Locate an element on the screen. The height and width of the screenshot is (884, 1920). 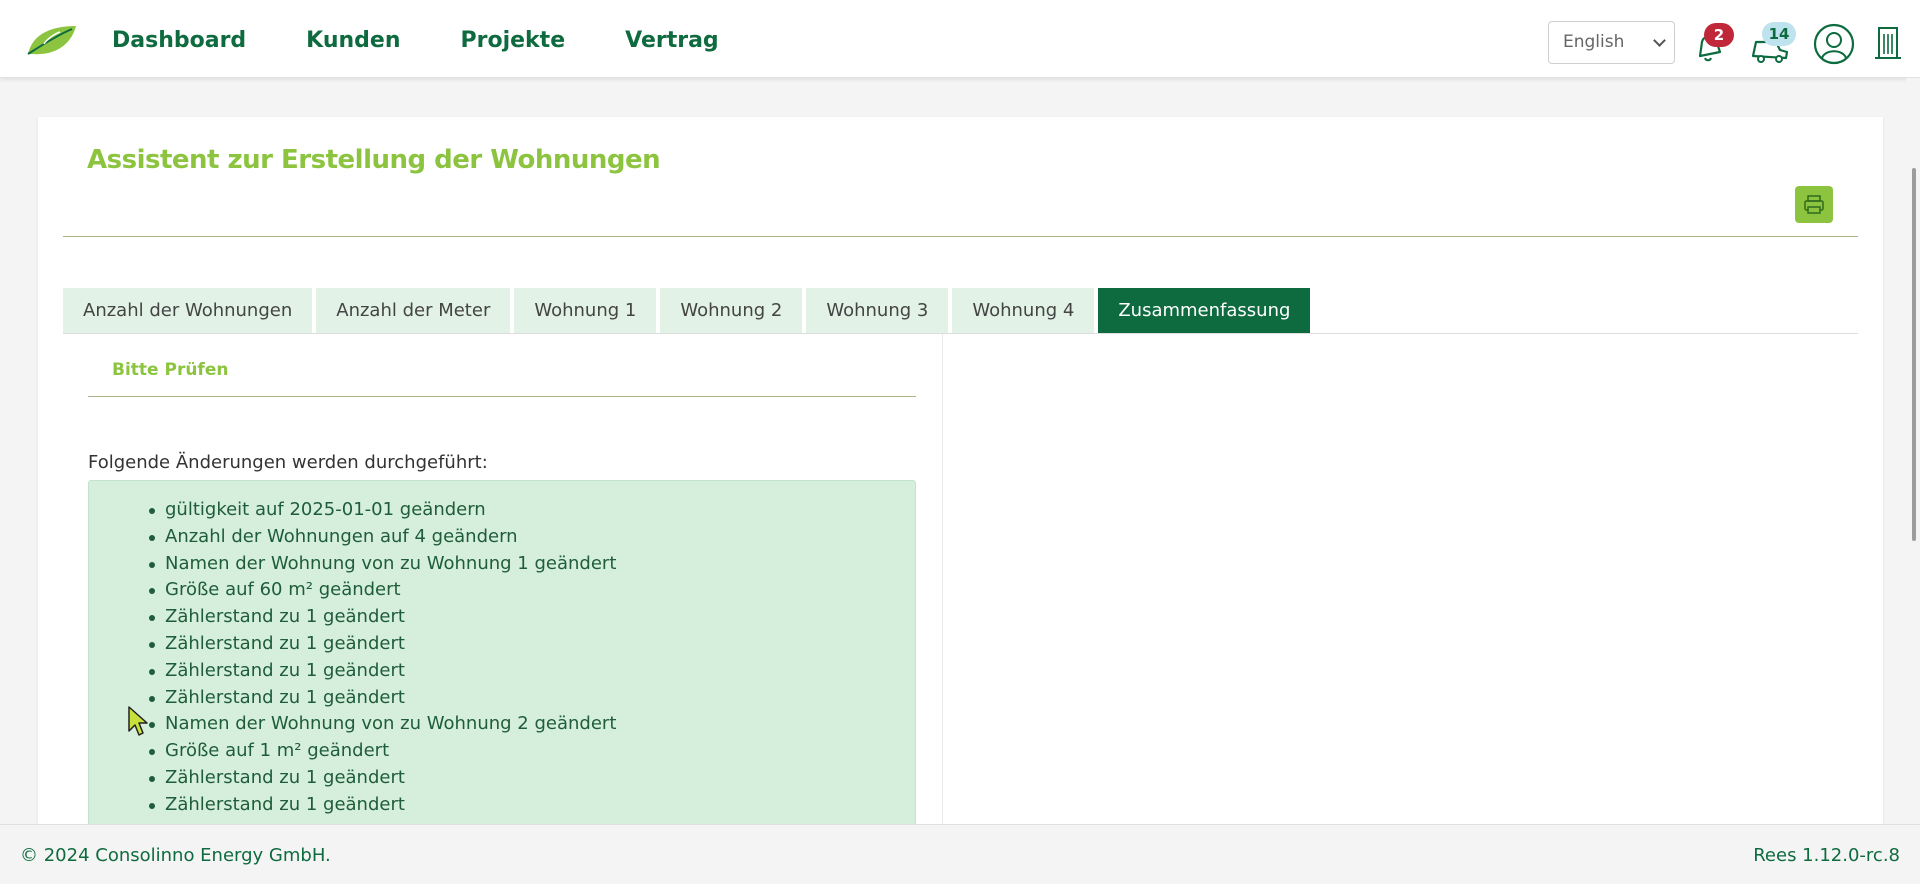
nav-vertrag: Vertrag is located at coordinates (672, 40).